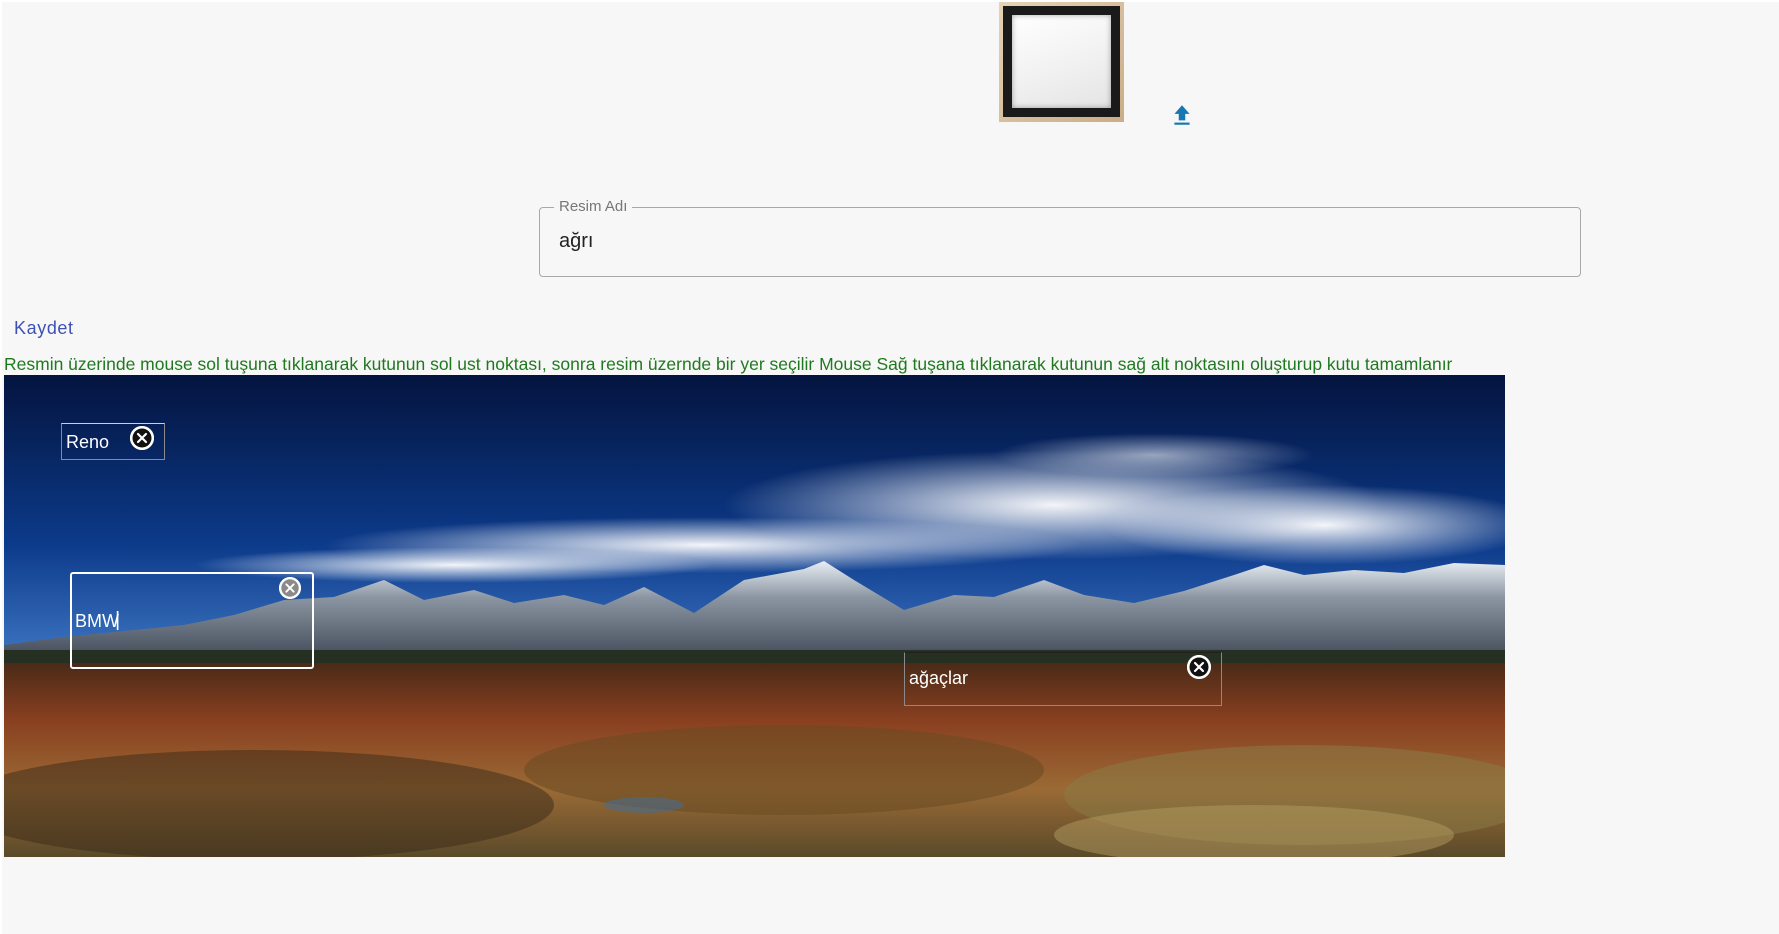 Image resolution: width=1779 pixels, height=934 pixels. What do you see at coordinates (118, 620) in the screenshot?
I see `text-cursor: |` at bounding box center [118, 620].